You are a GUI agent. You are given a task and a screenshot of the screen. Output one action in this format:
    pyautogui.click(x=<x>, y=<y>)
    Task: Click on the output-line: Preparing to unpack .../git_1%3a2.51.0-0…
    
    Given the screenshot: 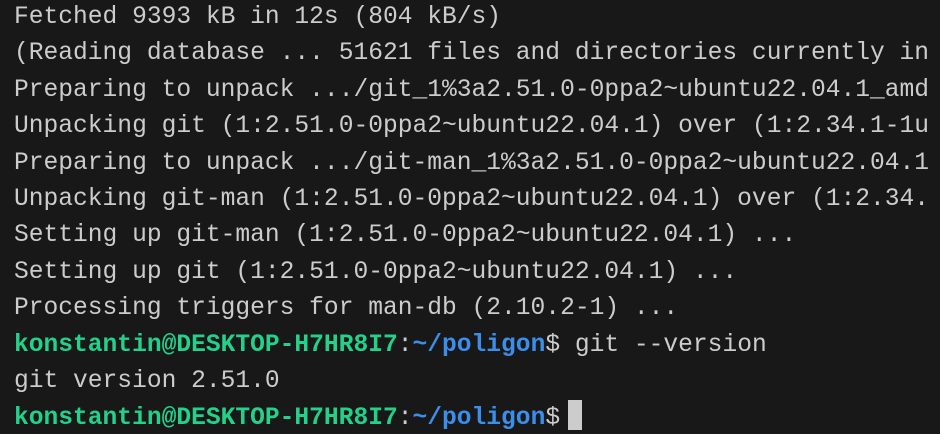 What is the action you would take?
    pyautogui.click(x=472, y=90)
    